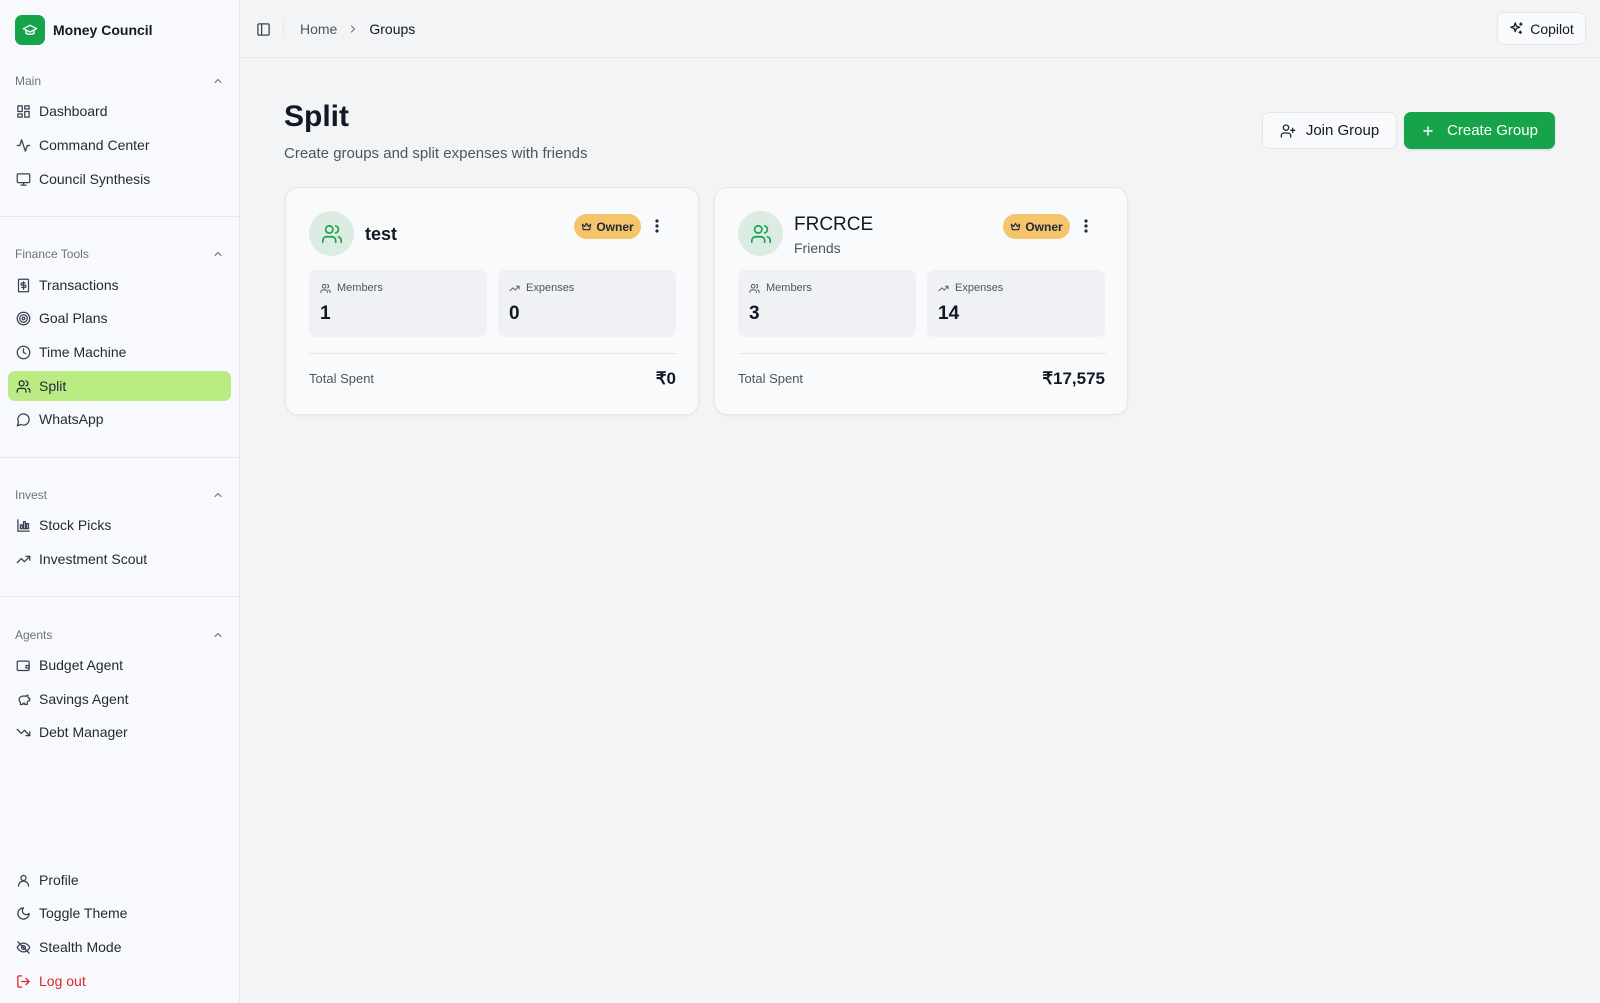 This screenshot has width=1600, height=1003. Describe the element at coordinates (316, 116) in the screenshot. I see `page-title: Split` at that location.